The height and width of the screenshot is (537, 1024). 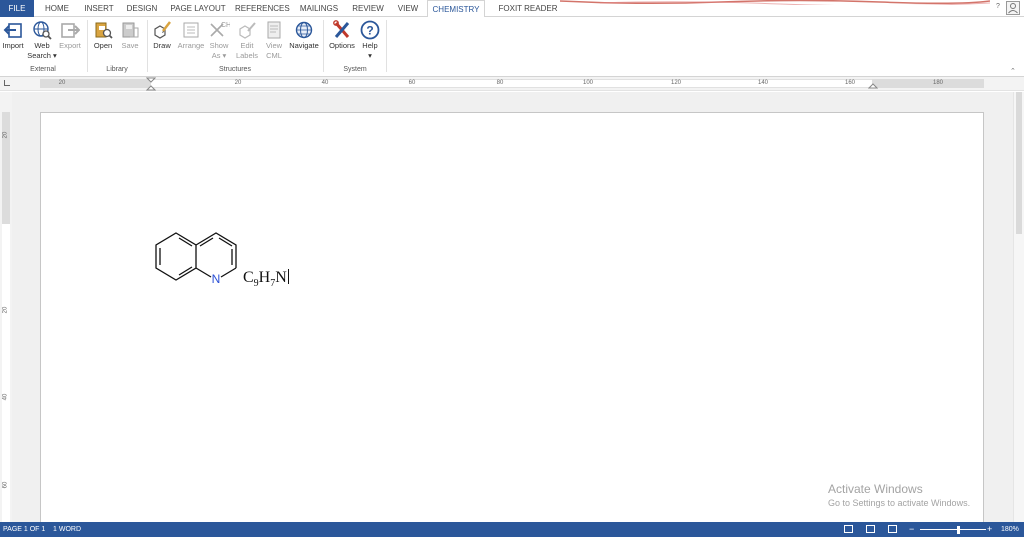 What do you see at coordinates (24, 529) in the screenshot?
I see `page-count: PAGE 1 OF 1` at bounding box center [24, 529].